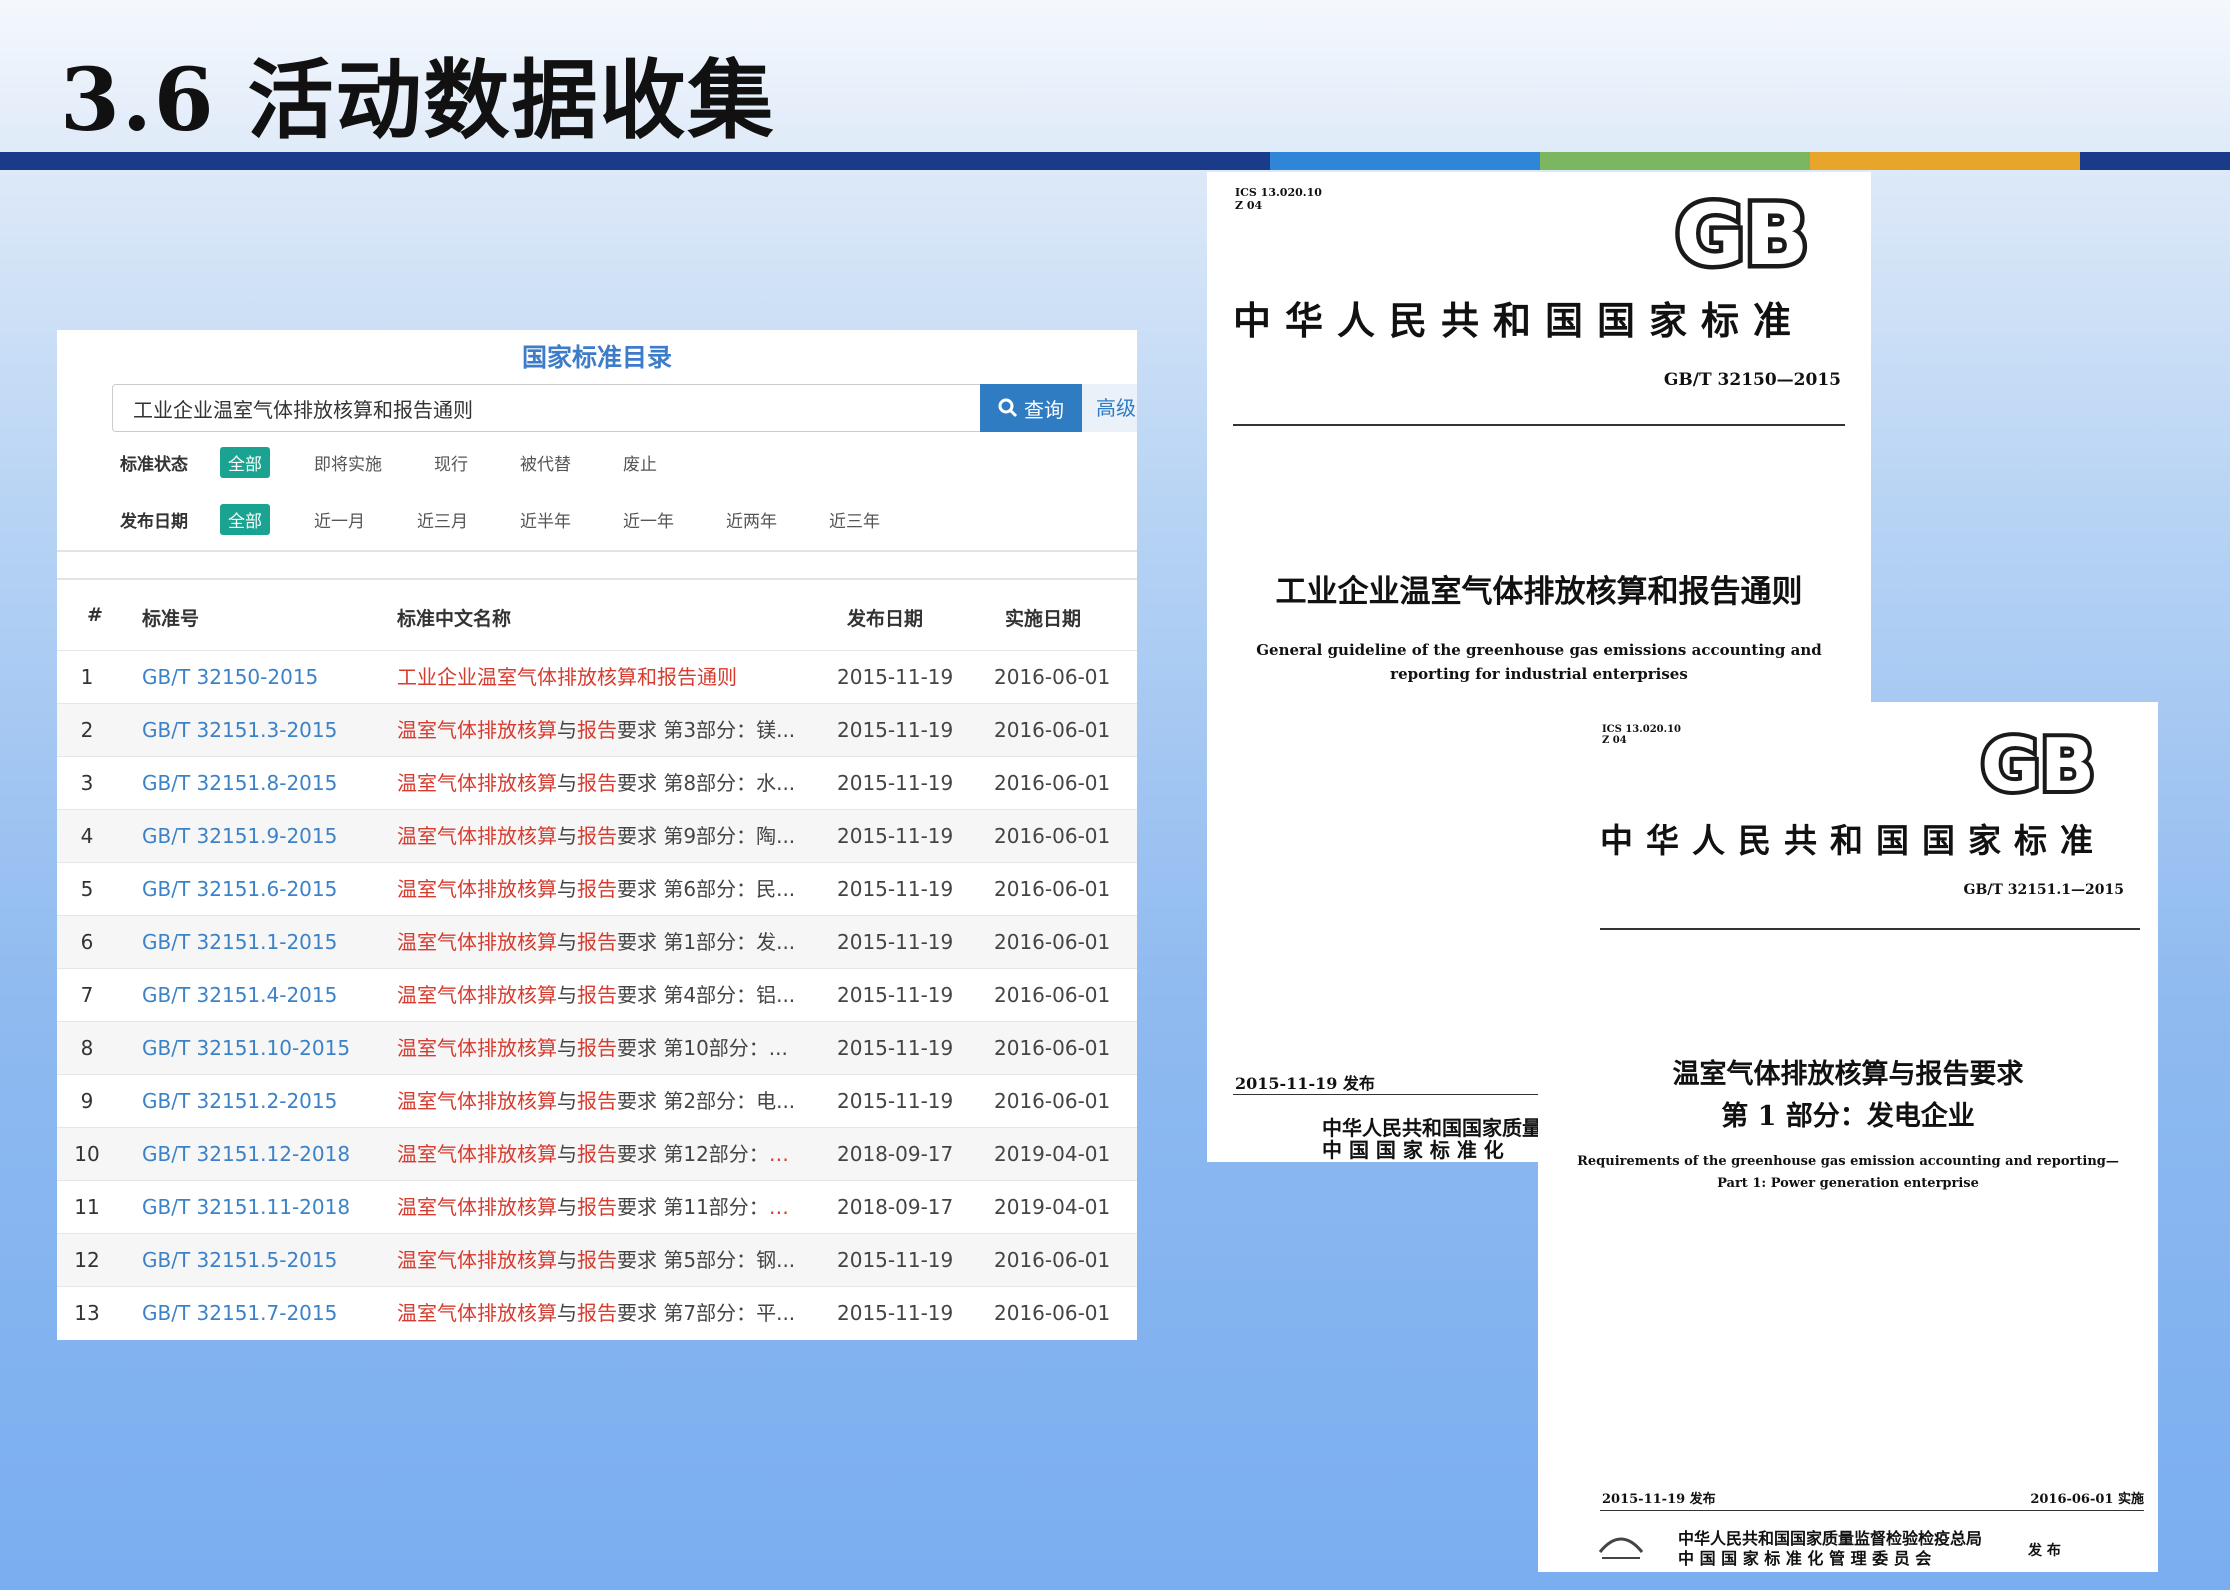  What do you see at coordinates (239, 836) in the screenshot?
I see `standard-code-link: GB/T 32151.9-2015` at bounding box center [239, 836].